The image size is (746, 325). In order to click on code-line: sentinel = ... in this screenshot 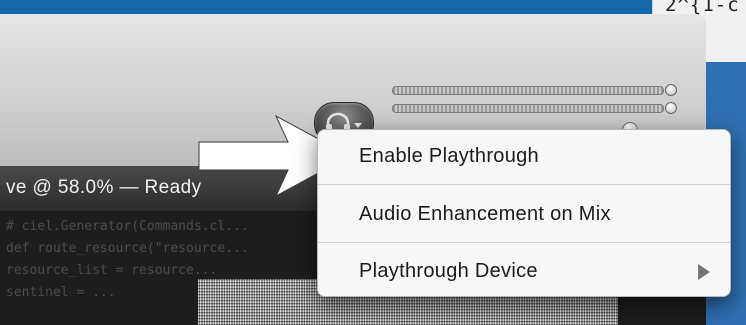, I will do `click(61, 292)`.